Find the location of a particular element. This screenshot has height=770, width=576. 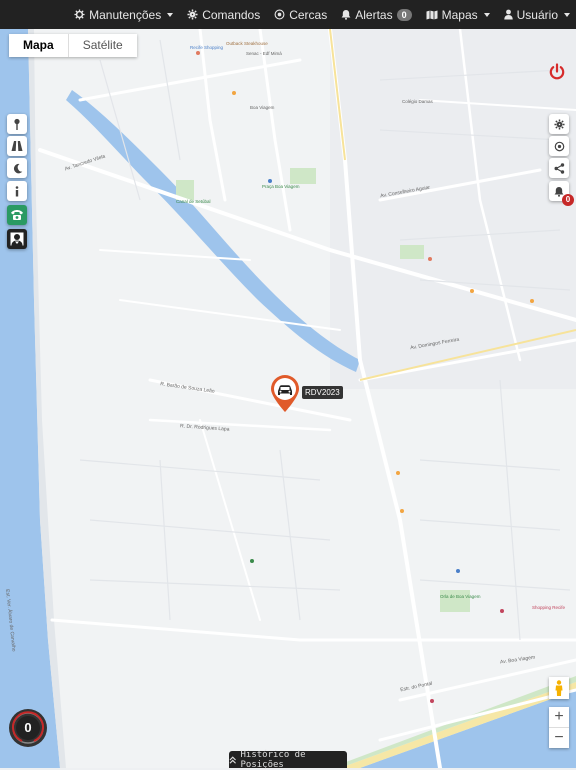

menu-usuario: Usuário is located at coordinates (536, 14).